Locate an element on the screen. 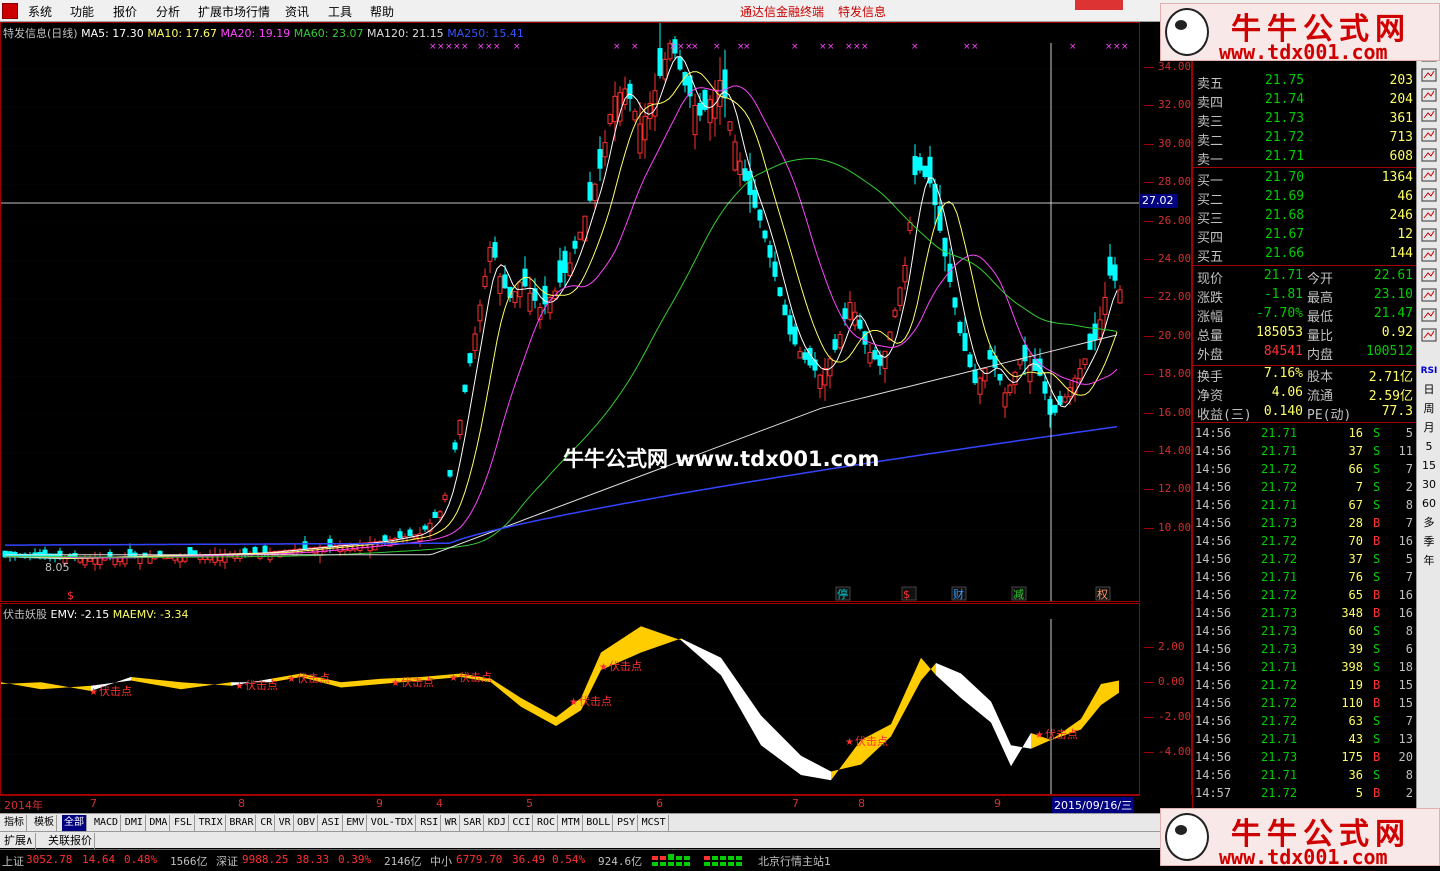  promo-terminal: 通达信金融终端 is located at coordinates (782, 11).